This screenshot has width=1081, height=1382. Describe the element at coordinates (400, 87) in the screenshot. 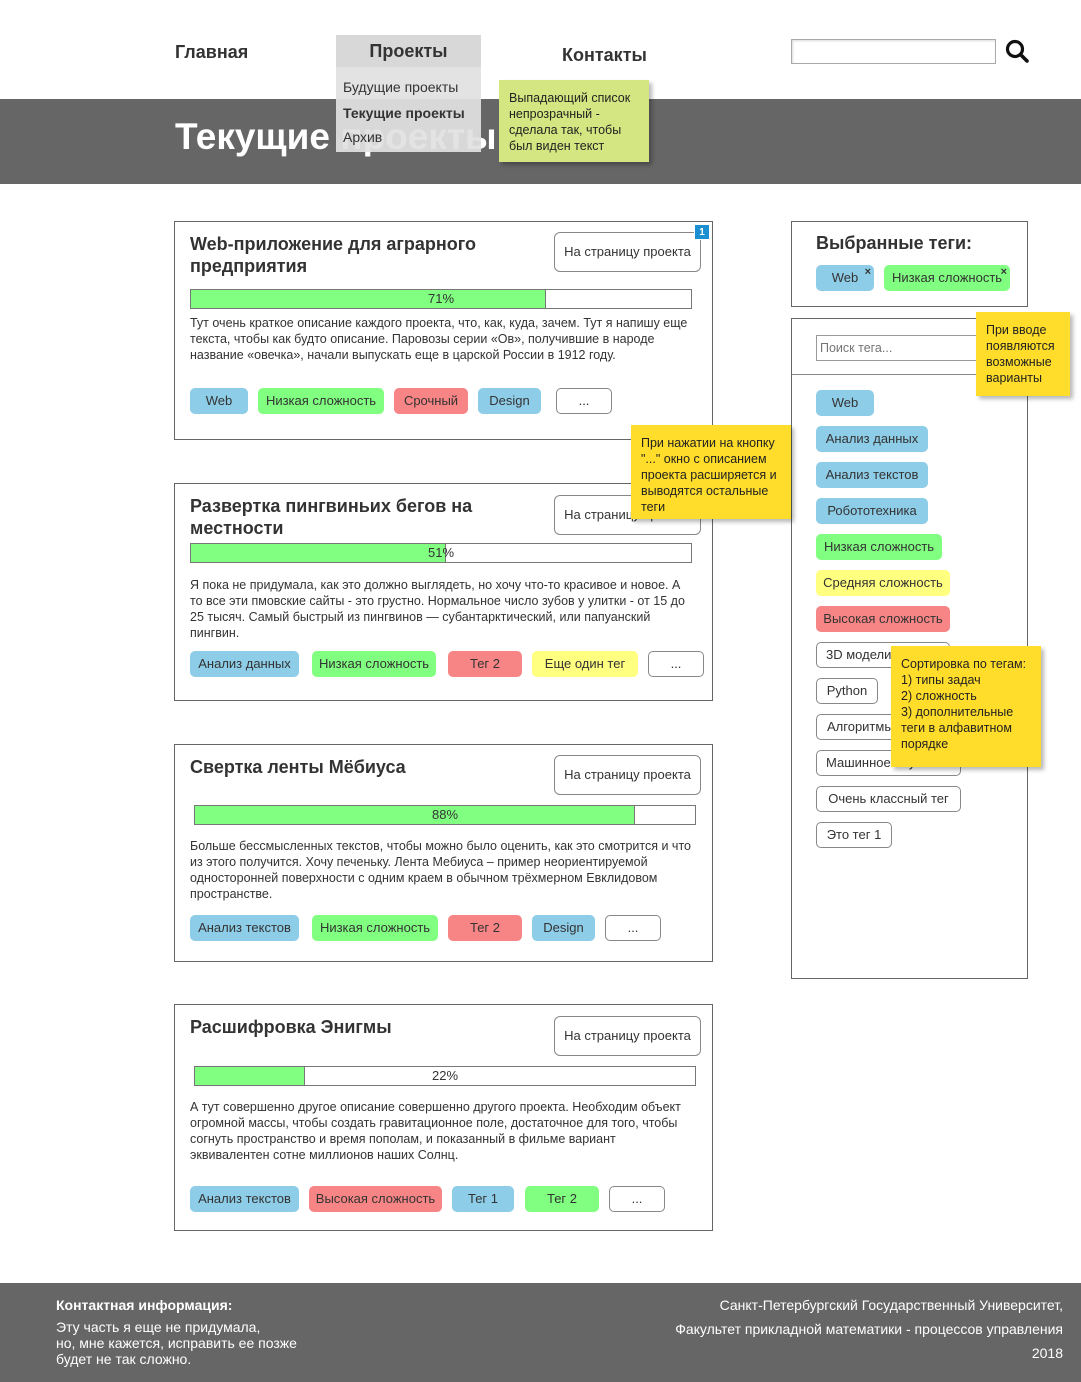

I see `dropdown-item-future: Будущие проекты` at that location.